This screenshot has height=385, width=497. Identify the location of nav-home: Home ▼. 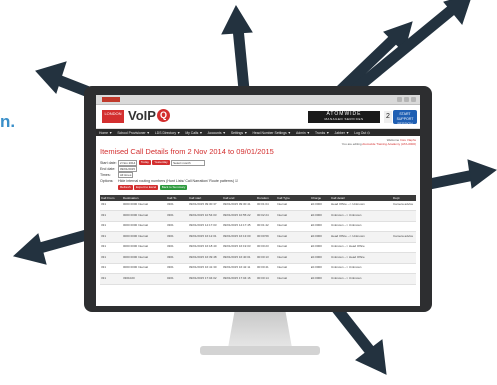
(105, 133).